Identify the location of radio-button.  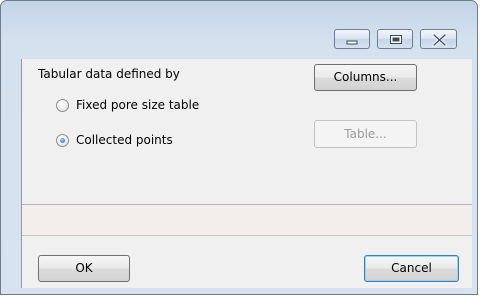
(62, 105).